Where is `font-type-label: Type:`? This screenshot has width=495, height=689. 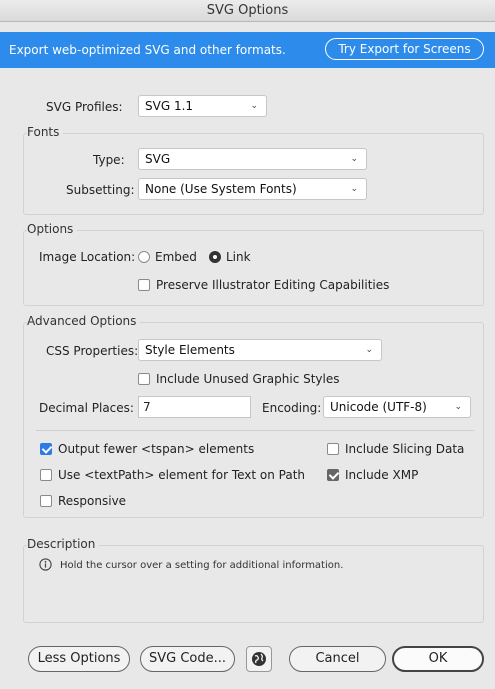 font-type-label: Type: is located at coordinates (109, 160).